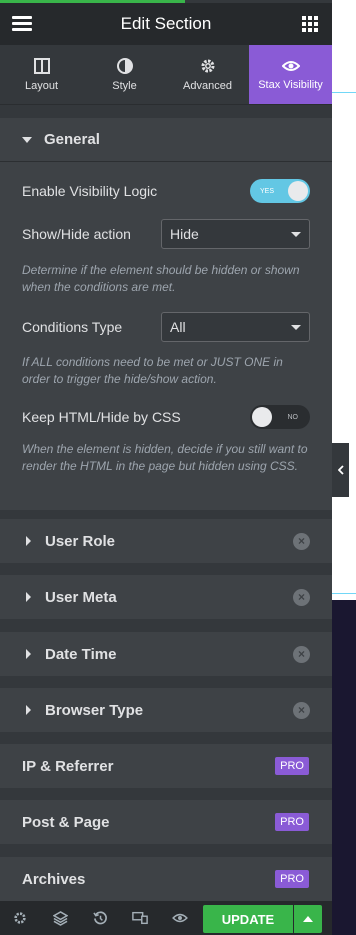  I want to click on tab-layout: Layout, so click(41, 75).